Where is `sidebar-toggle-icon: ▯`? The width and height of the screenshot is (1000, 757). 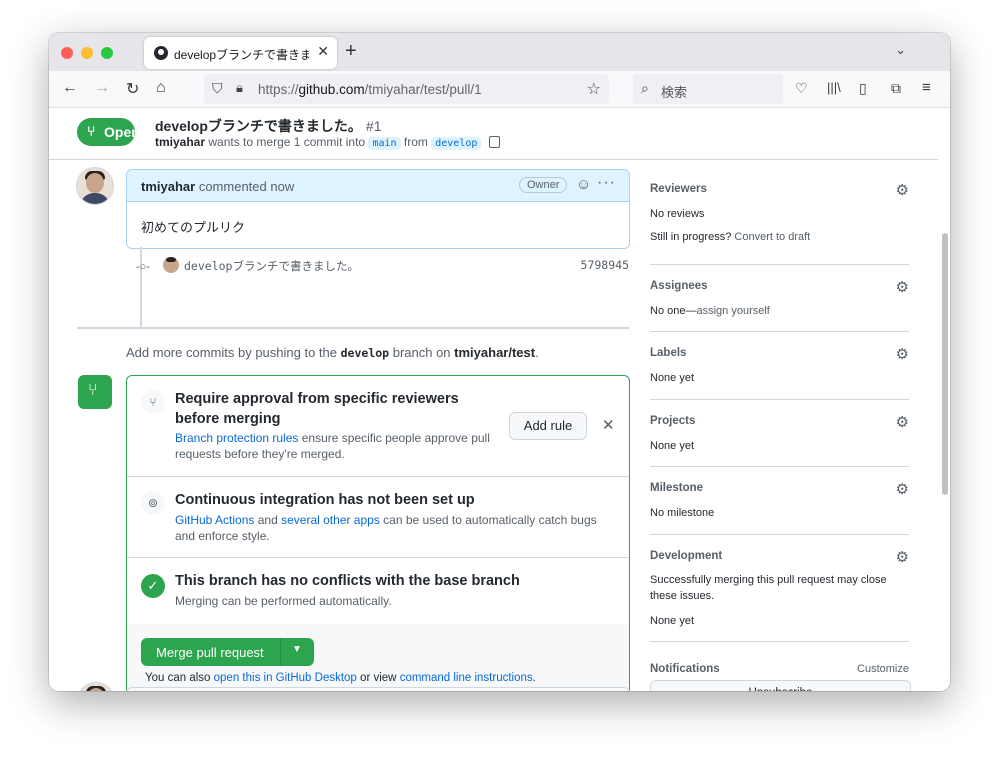 sidebar-toggle-icon: ▯ is located at coordinates (863, 88).